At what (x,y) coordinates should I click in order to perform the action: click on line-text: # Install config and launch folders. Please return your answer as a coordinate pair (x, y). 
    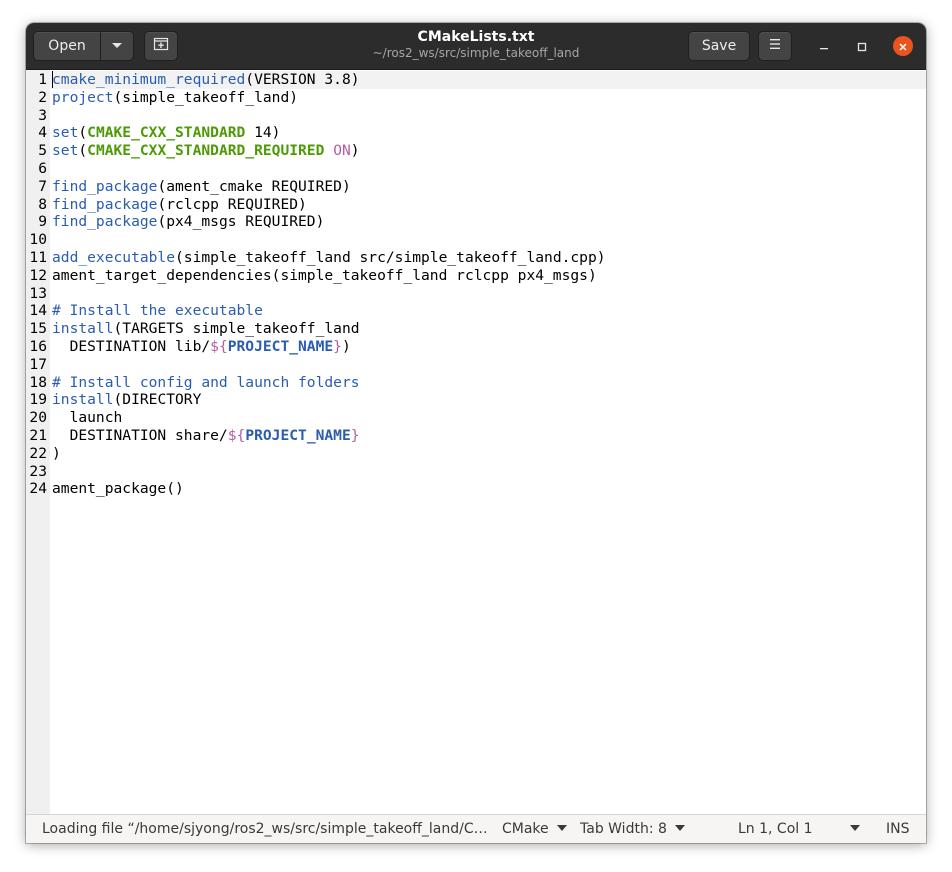
    Looking at the image, I should click on (206, 382).